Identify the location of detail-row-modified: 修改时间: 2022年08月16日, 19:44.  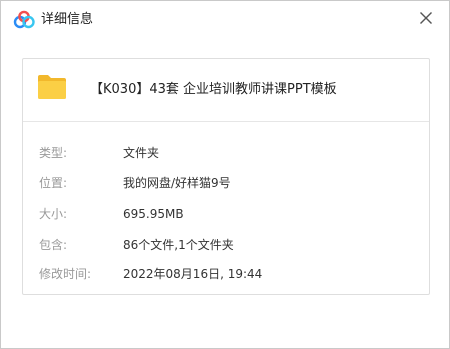
(226, 275).